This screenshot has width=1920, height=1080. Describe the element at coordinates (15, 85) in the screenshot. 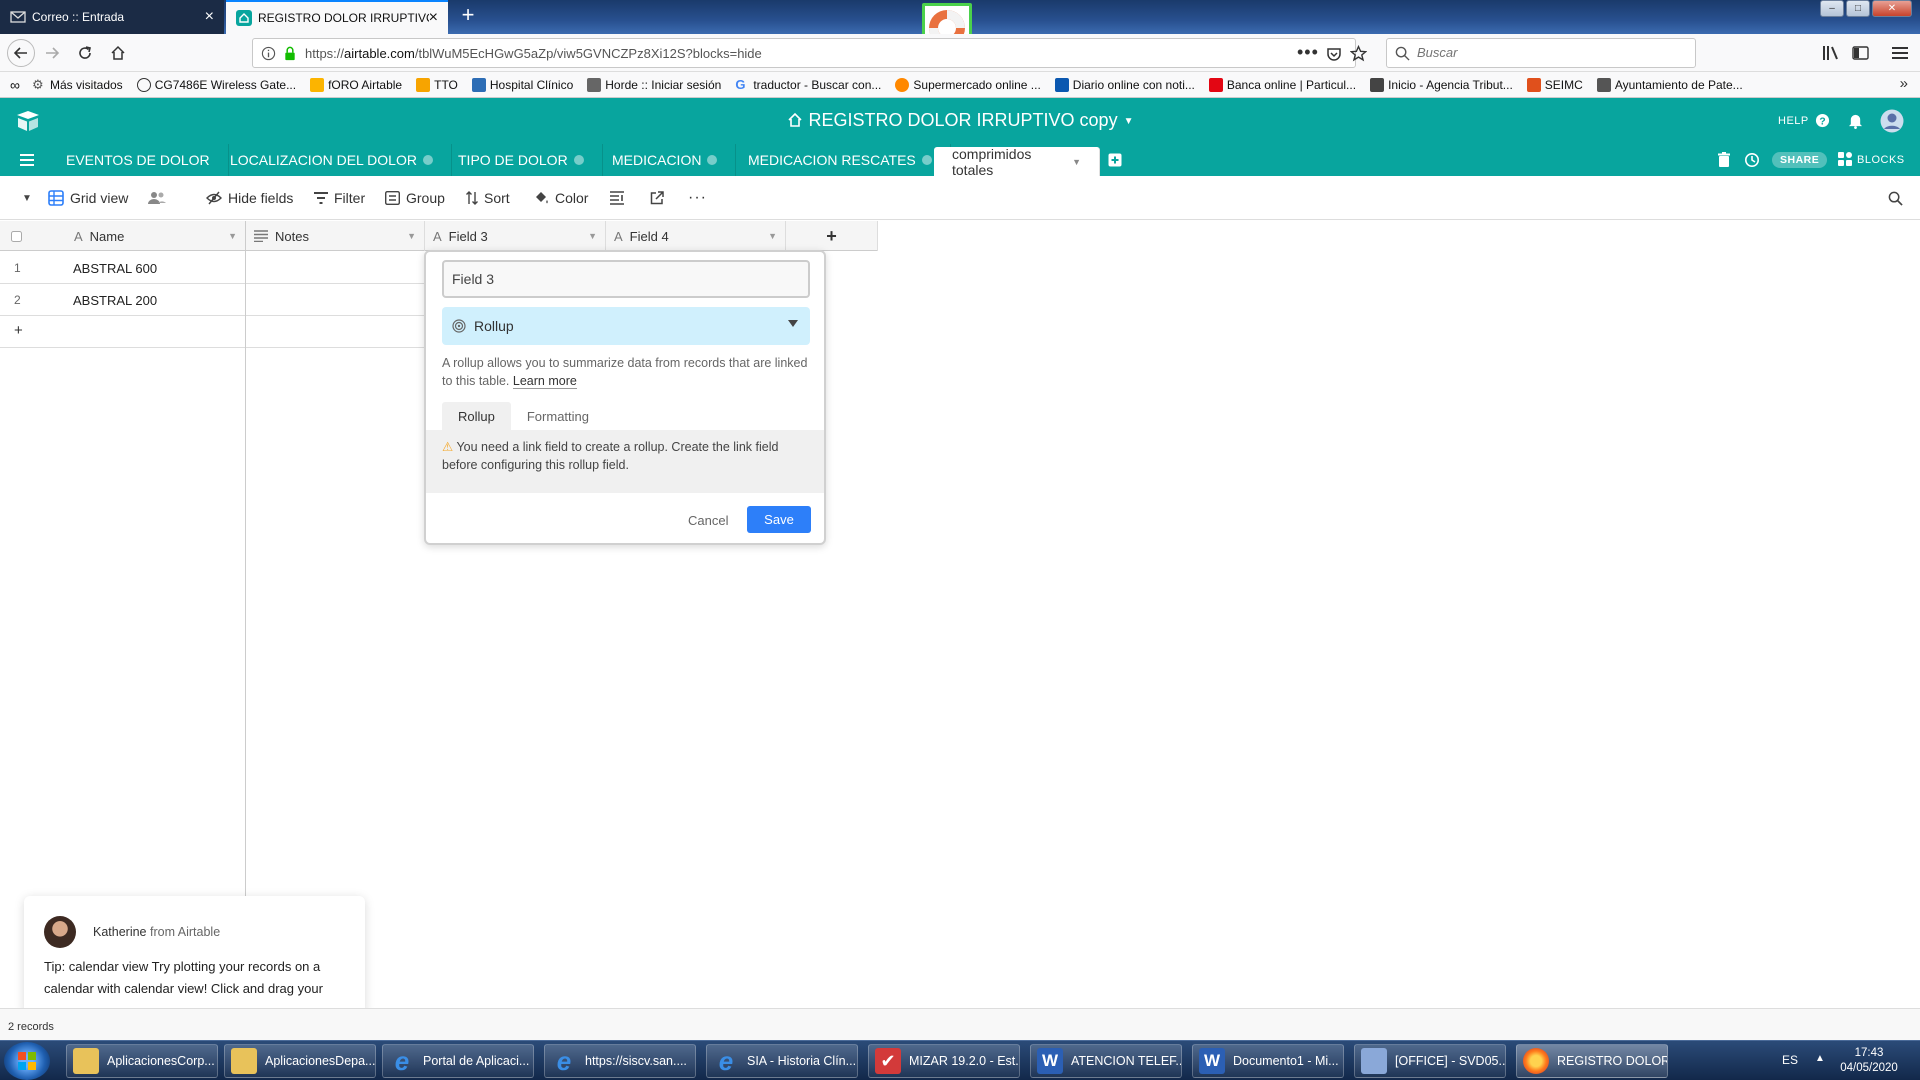

I see `reader-glasses-icon: ∞` at that location.